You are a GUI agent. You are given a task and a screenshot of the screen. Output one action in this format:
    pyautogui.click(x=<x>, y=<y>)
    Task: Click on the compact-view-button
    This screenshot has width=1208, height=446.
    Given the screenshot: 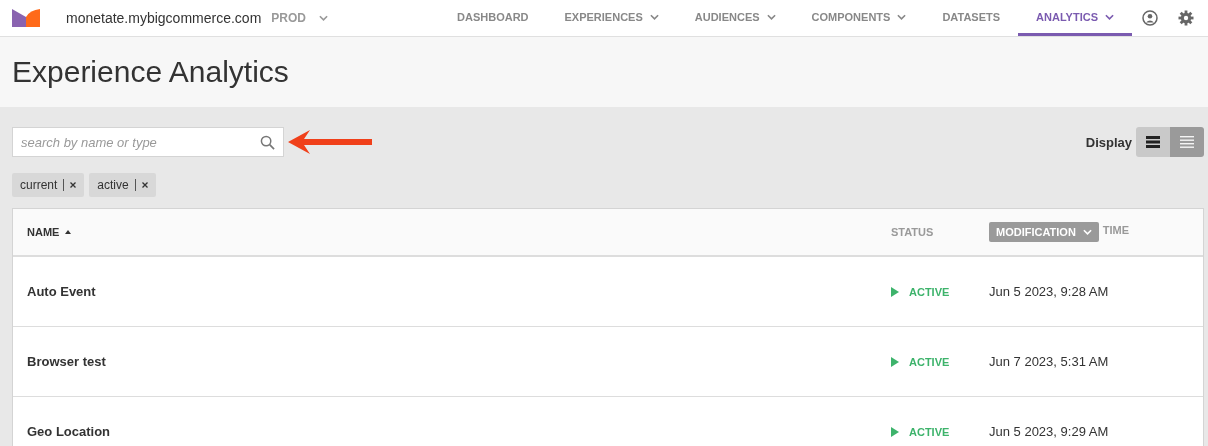 What is the action you would take?
    pyautogui.click(x=1153, y=142)
    